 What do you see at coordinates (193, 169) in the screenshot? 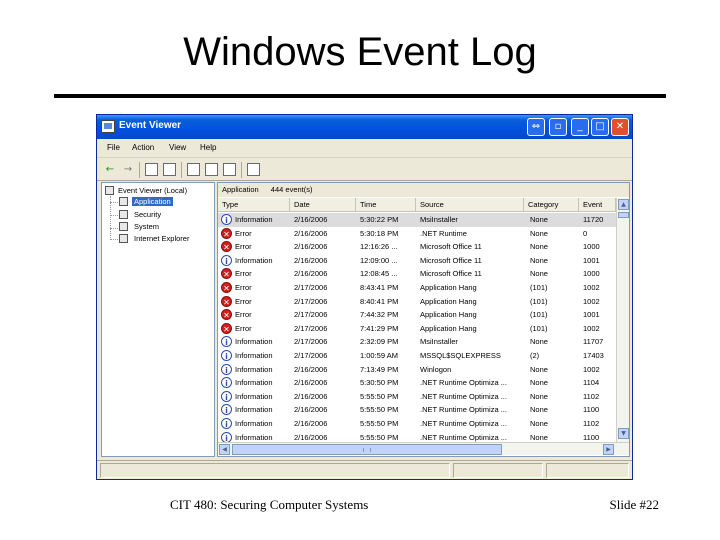
I see `properties-icon` at bounding box center [193, 169].